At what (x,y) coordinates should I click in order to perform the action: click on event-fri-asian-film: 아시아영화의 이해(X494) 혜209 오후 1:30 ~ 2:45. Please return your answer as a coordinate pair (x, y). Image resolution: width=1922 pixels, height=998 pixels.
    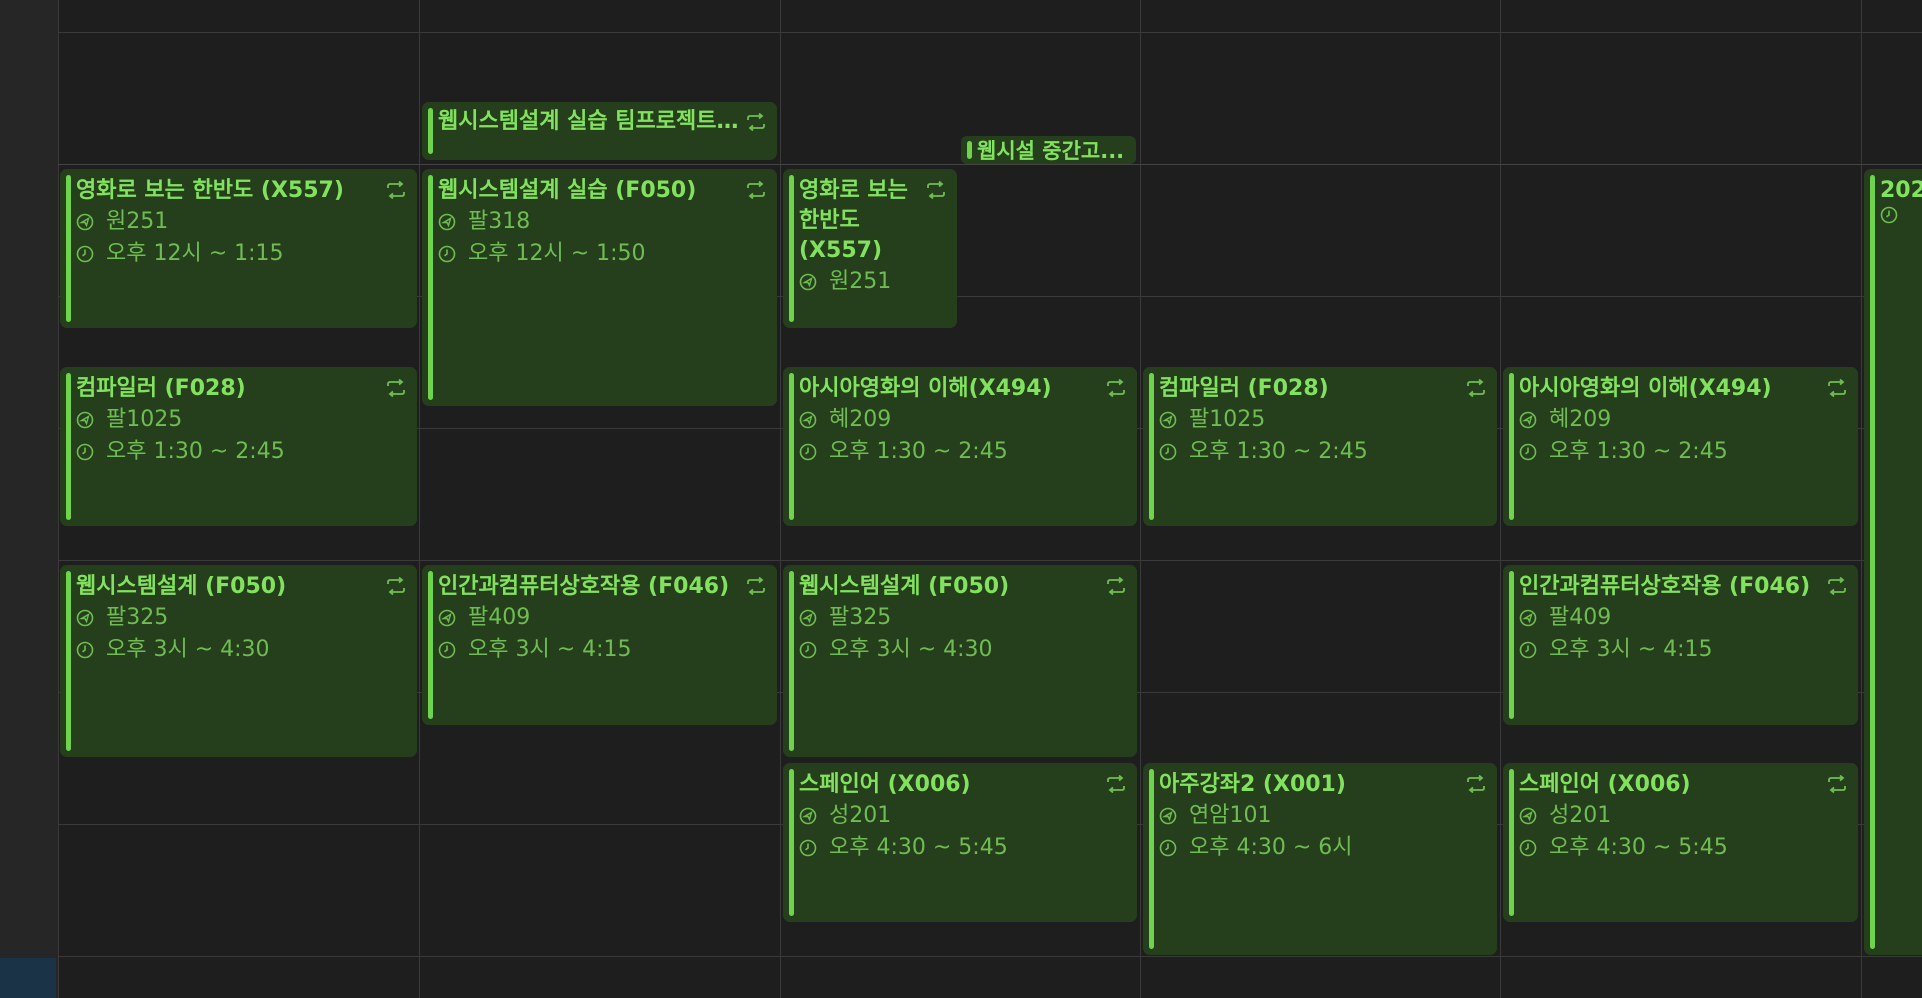
    Looking at the image, I should click on (1680, 446).